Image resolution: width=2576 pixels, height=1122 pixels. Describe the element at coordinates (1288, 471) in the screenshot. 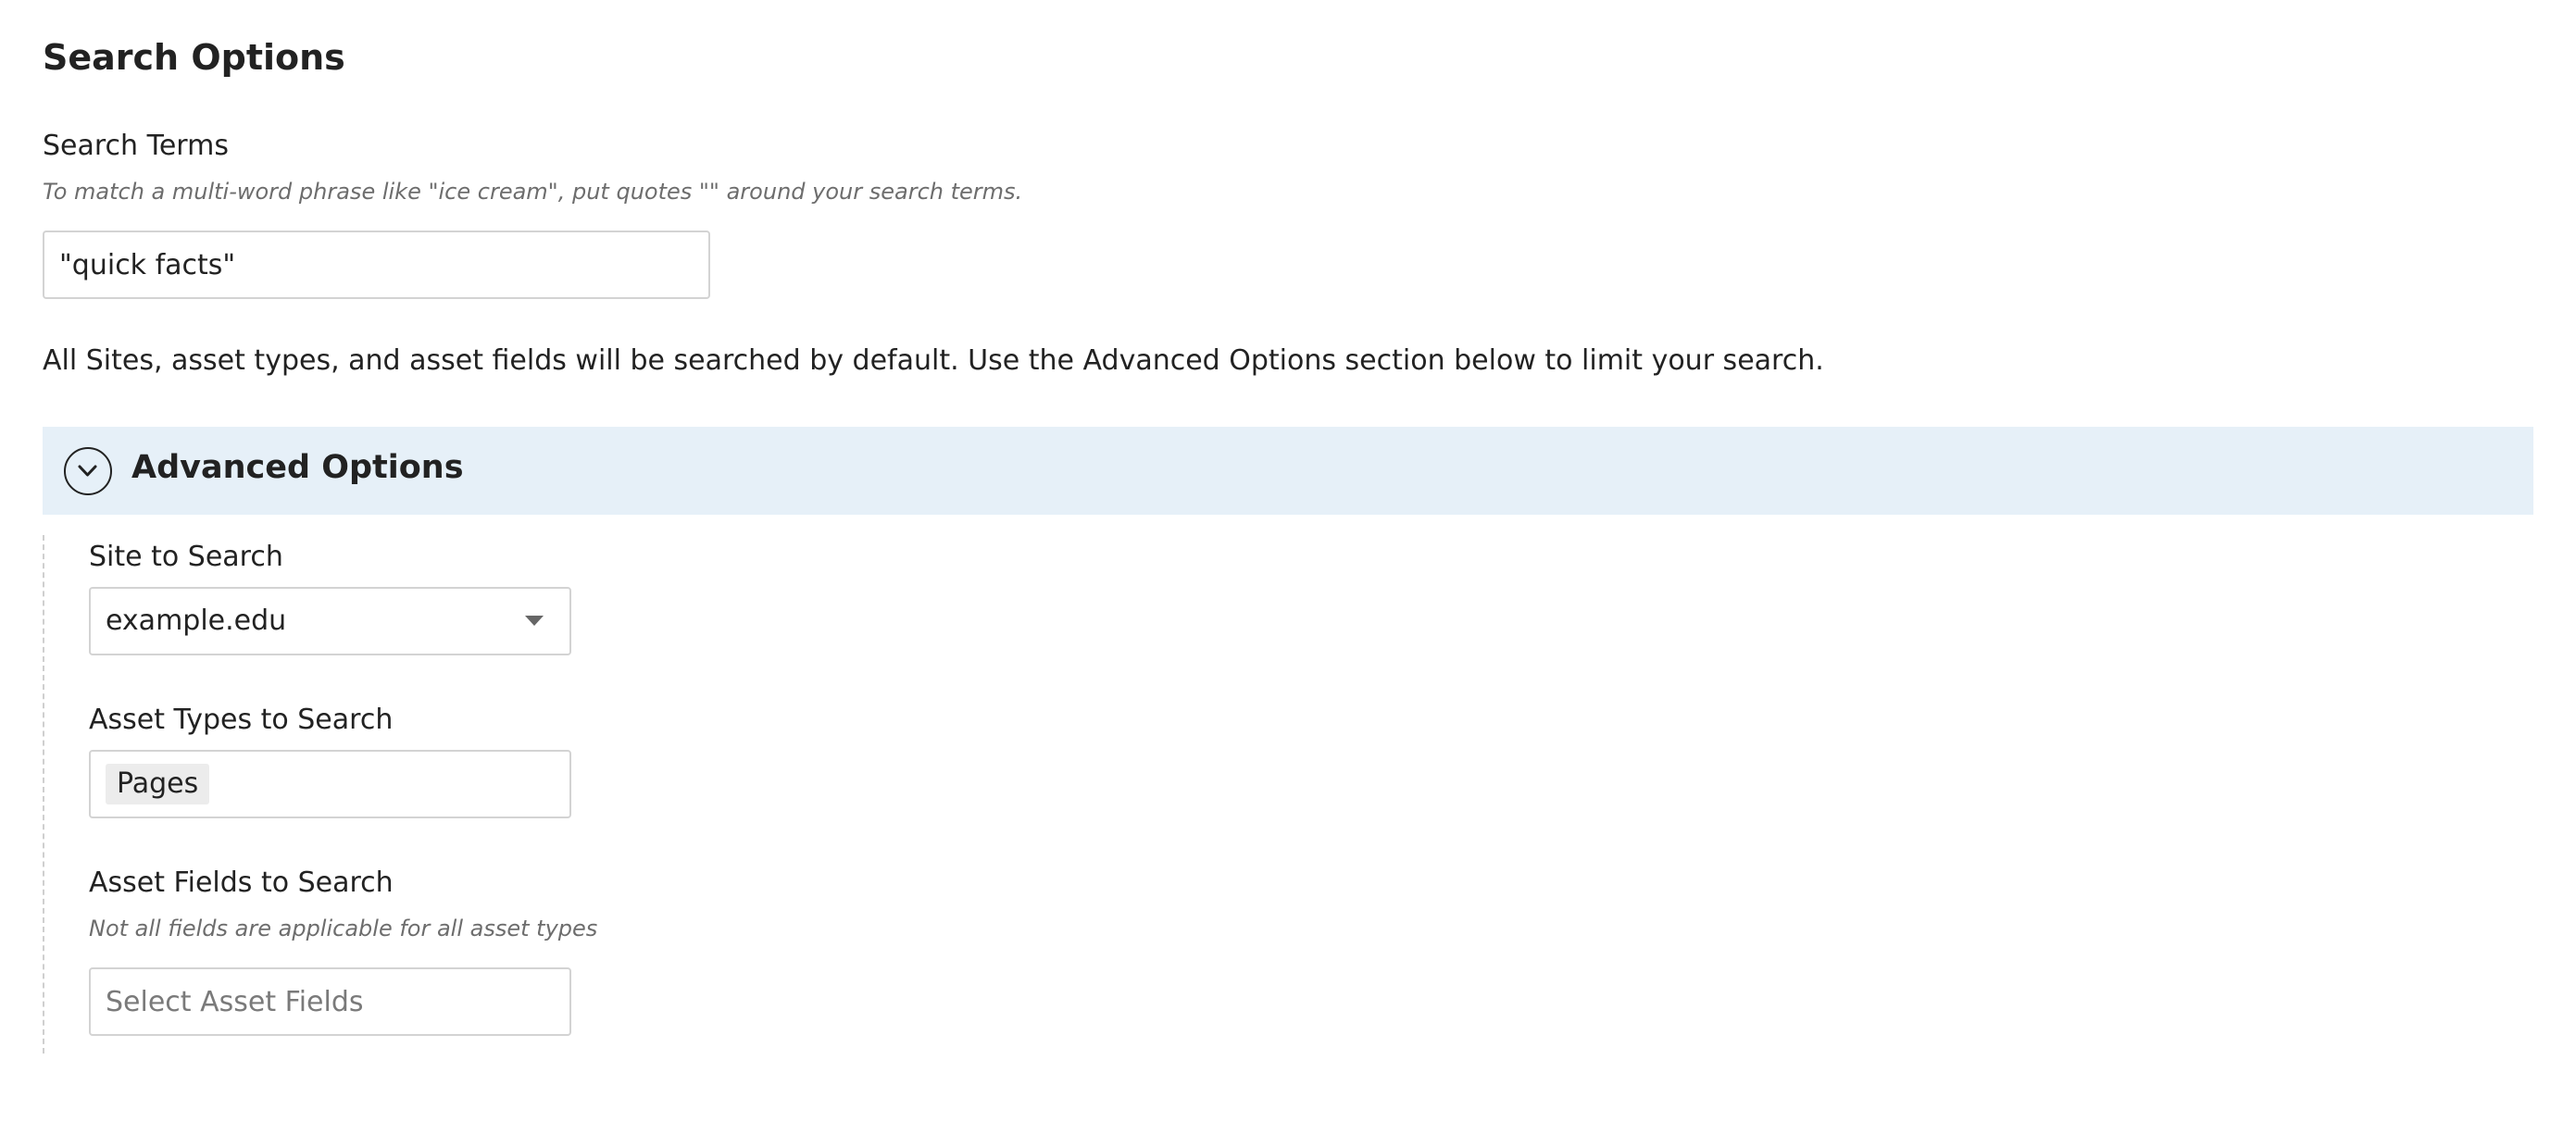

I see `advanced-options-toggle: Advanced Options` at that location.